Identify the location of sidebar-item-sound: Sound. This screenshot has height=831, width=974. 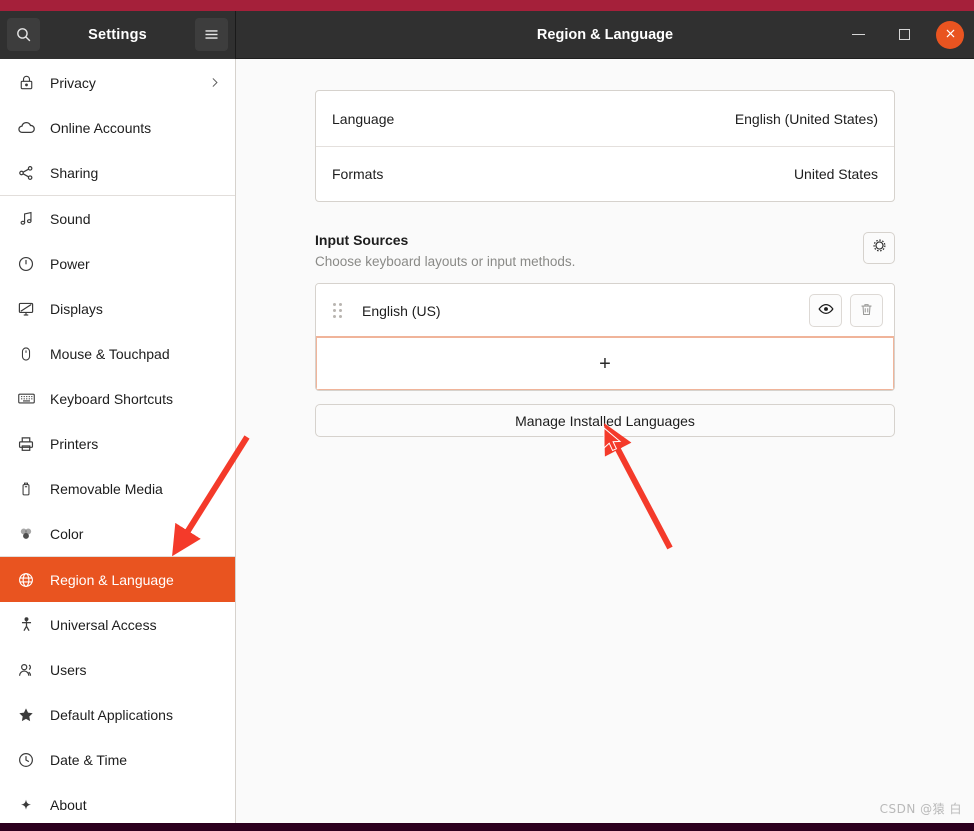
(117, 218).